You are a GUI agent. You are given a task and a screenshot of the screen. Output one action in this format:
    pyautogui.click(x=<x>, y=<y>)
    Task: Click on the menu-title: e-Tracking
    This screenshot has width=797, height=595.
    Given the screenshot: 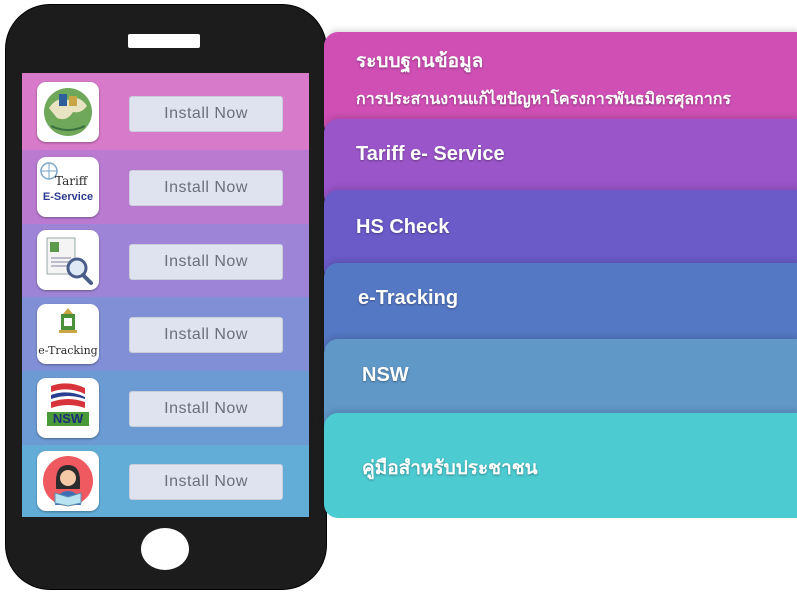 What is the action you would take?
    pyautogui.click(x=408, y=298)
    